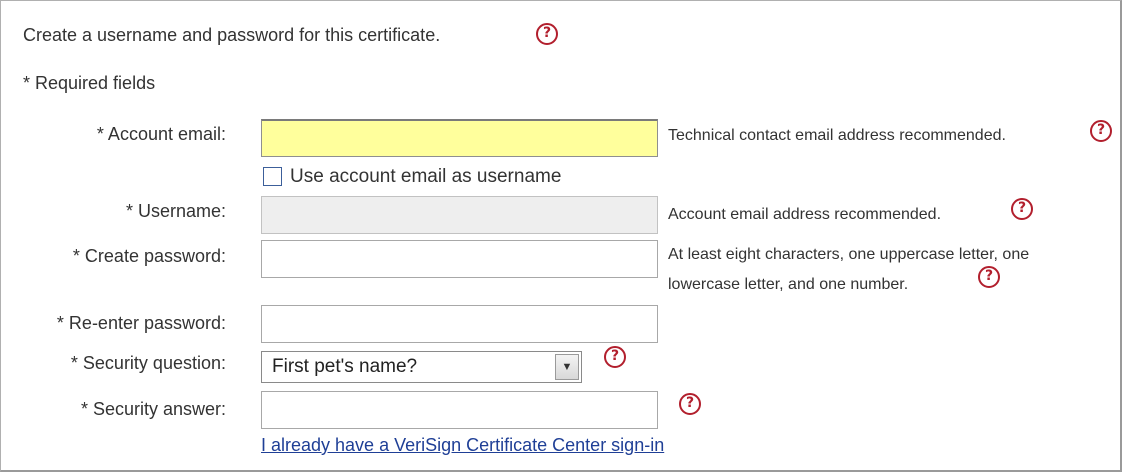  What do you see at coordinates (567, 367) in the screenshot?
I see `chevron-down-icon: ▼` at bounding box center [567, 367].